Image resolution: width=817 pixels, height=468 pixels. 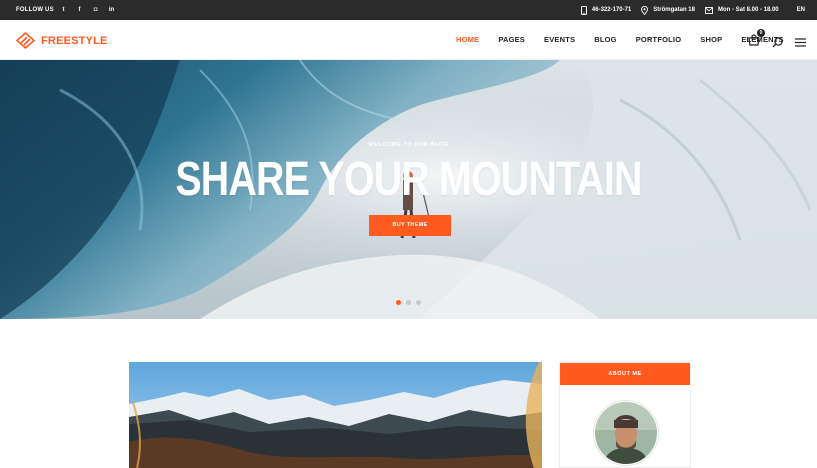 What do you see at coordinates (408, 179) in the screenshot?
I see `hero-title: SHARE YOUR MOUNTAIN` at bounding box center [408, 179].